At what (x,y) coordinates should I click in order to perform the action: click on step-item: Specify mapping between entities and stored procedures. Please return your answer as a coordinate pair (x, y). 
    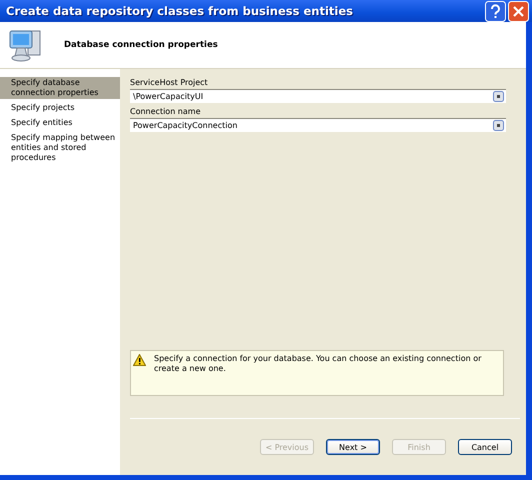
    Looking at the image, I should click on (60, 148).